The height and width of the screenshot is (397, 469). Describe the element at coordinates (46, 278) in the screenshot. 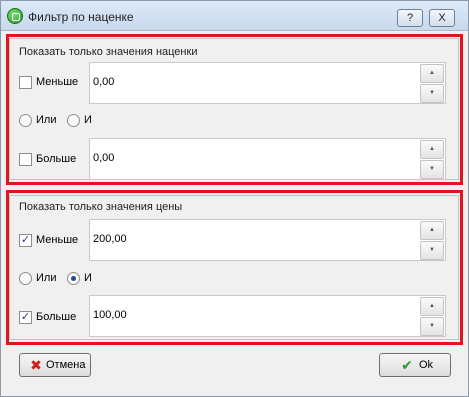

I see `price-or-label: Или` at that location.